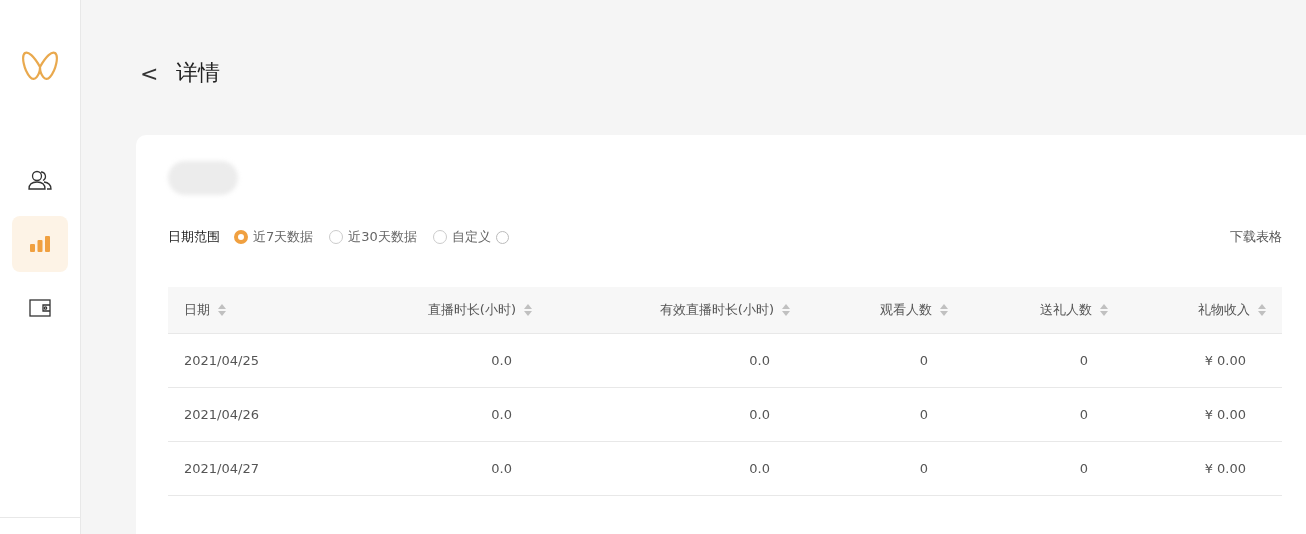 The height and width of the screenshot is (534, 1306). What do you see at coordinates (194, 237) in the screenshot?
I see `filter-label: 日期范围` at bounding box center [194, 237].